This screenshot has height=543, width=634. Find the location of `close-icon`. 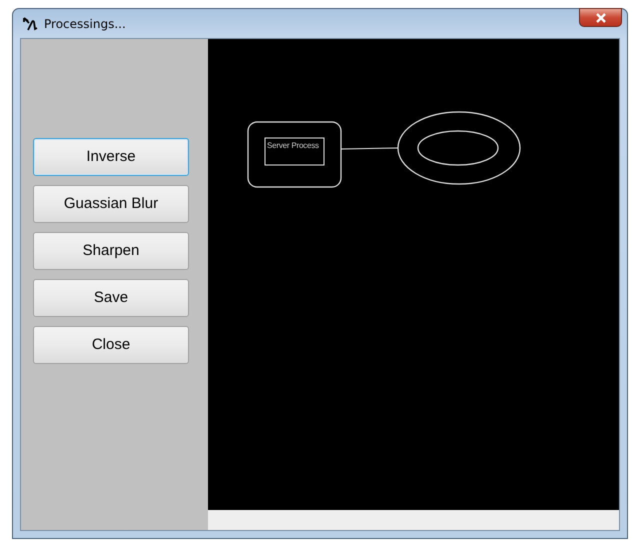

close-icon is located at coordinates (600, 17).